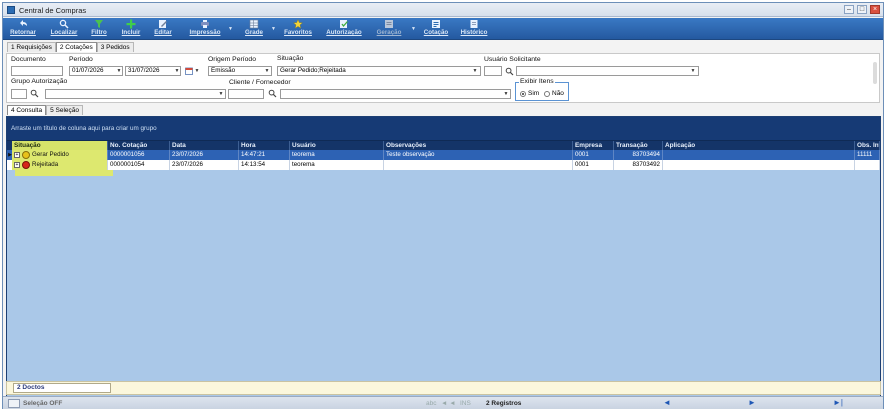 The image size is (886, 411). What do you see at coordinates (389, 24) in the screenshot?
I see `generate-icon` at bounding box center [389, 24].